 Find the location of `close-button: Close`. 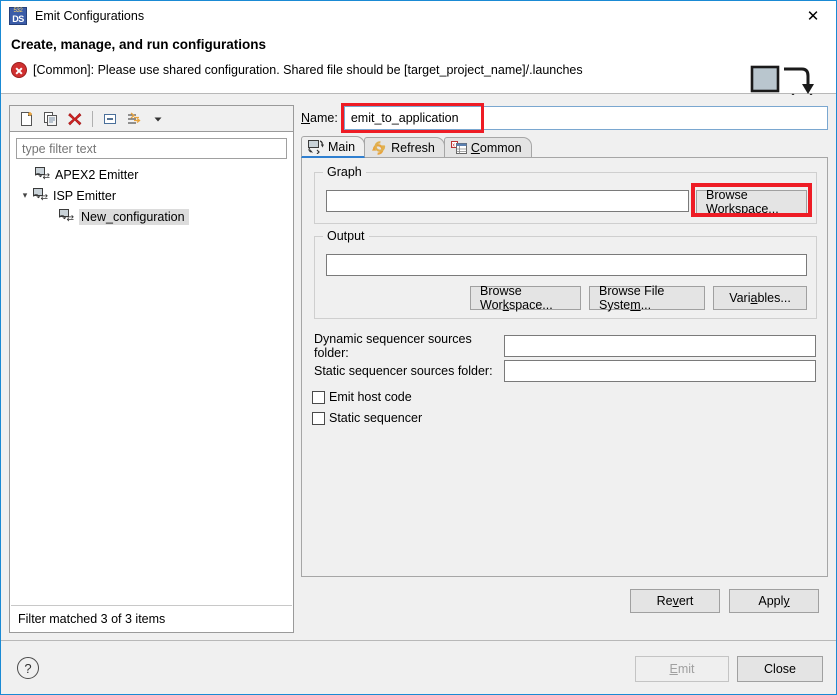

close-button: Close is located at coordinates (780, 669).